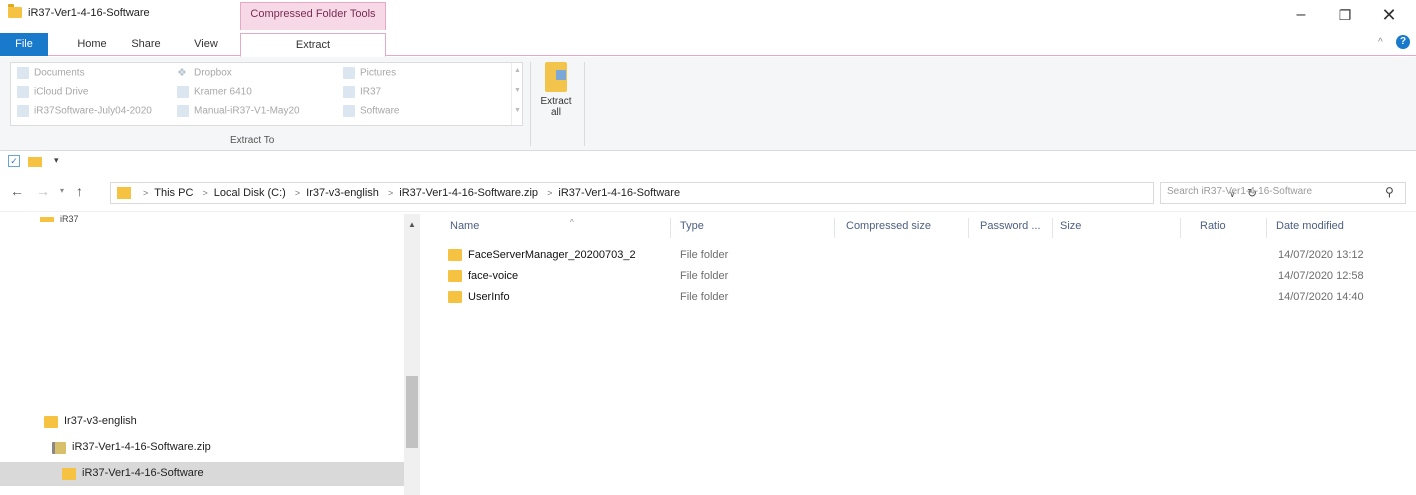  What do you see at coordinates (43, 191) in the screenshot?
I see `forward-button: →` at bounding box center [43, 191].